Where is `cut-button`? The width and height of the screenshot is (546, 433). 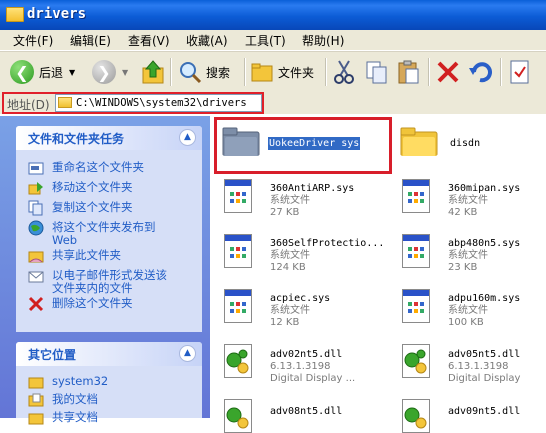
cut-button is located at coordinates (344, 72).